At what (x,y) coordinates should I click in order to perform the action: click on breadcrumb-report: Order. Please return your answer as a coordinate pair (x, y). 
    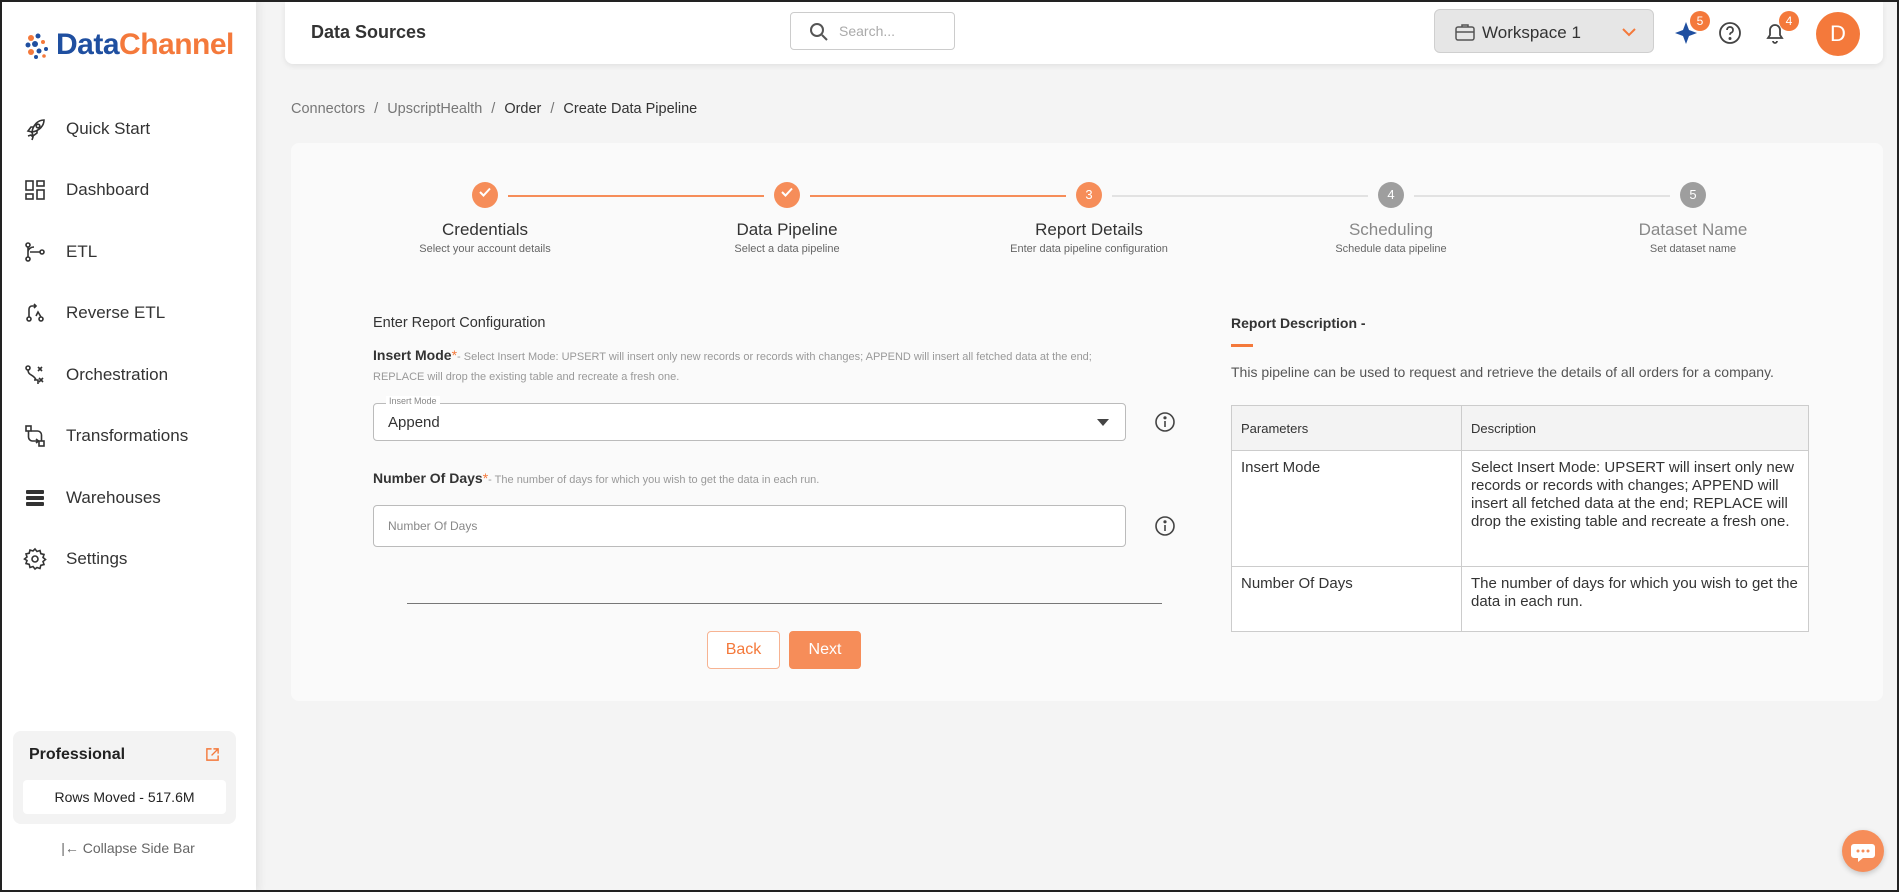
    Looking at the image, I should click on (522, 109).